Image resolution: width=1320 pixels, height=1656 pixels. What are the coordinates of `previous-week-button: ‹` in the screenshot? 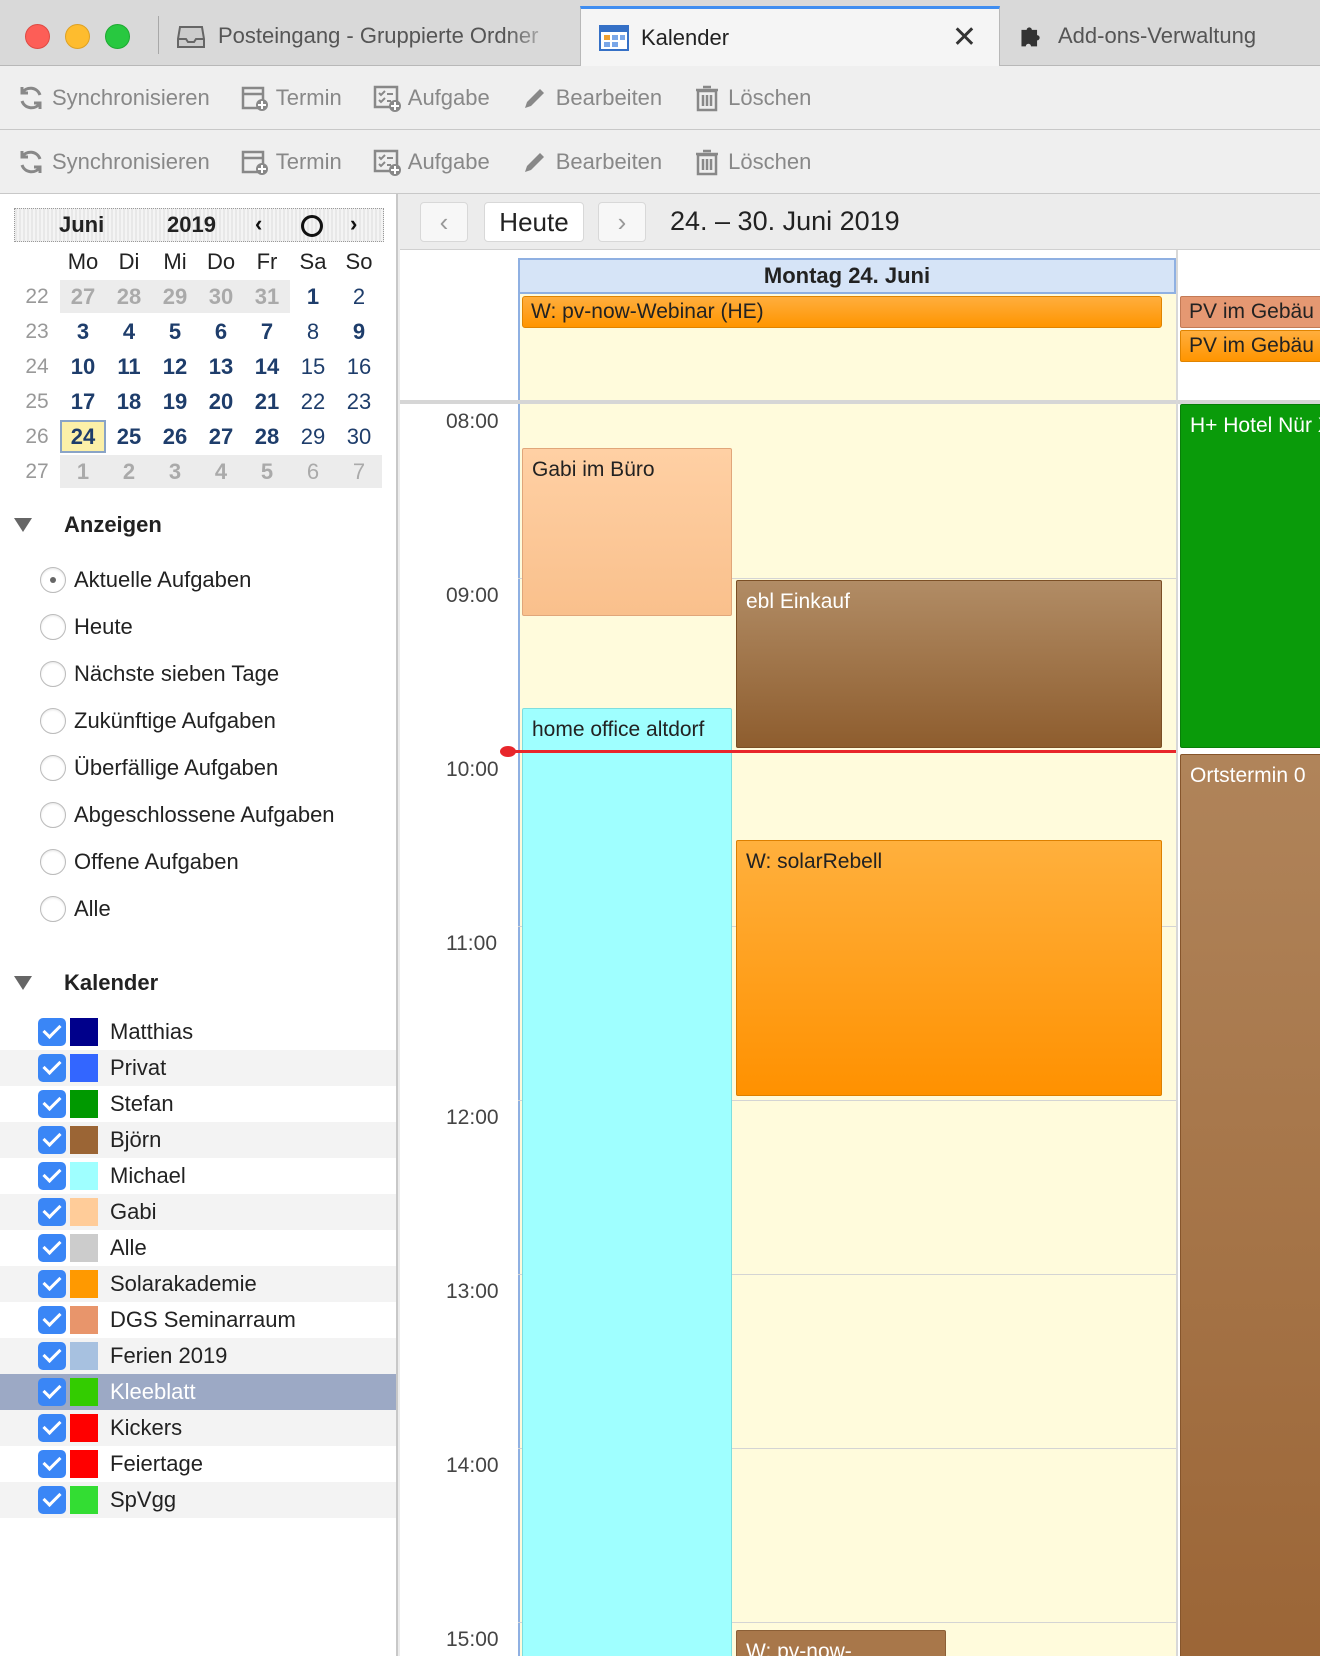 It's located at (444, 222).